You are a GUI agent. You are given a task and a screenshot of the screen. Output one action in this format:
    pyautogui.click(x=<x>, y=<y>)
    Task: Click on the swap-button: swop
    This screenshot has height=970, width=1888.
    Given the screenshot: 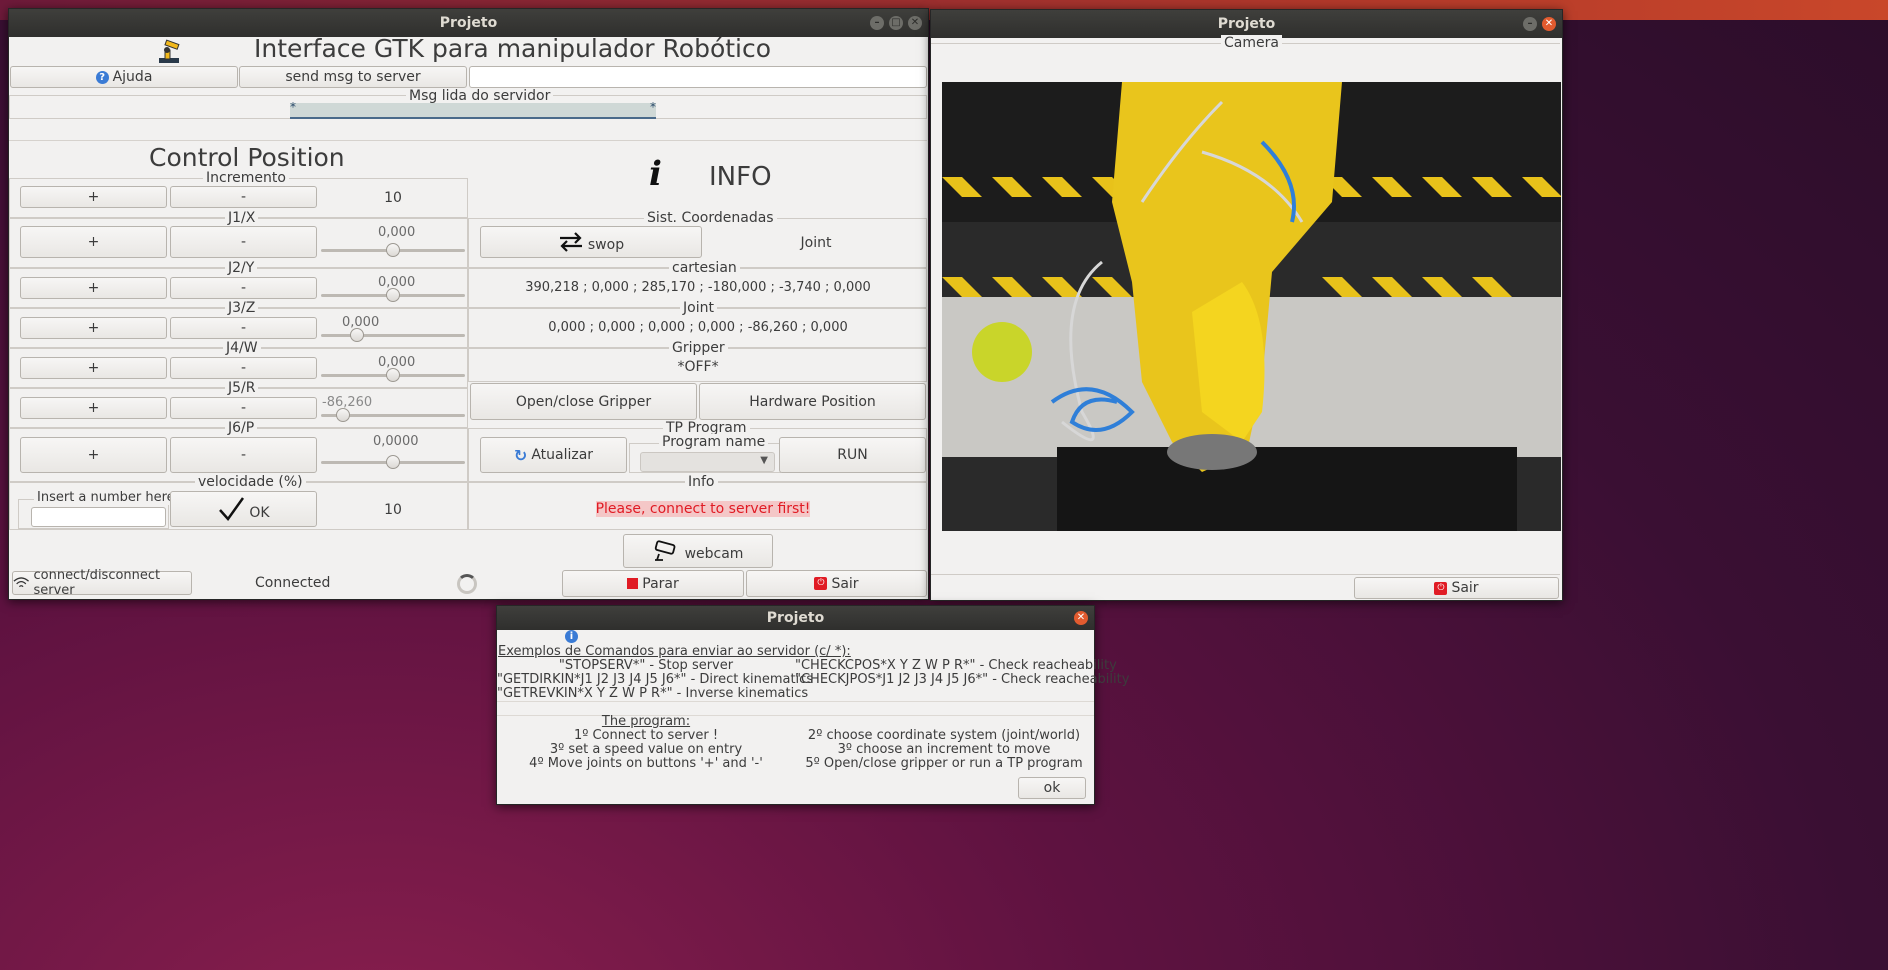 What is the action you would take?
    pyautogui.click(x=591, y=242)
    